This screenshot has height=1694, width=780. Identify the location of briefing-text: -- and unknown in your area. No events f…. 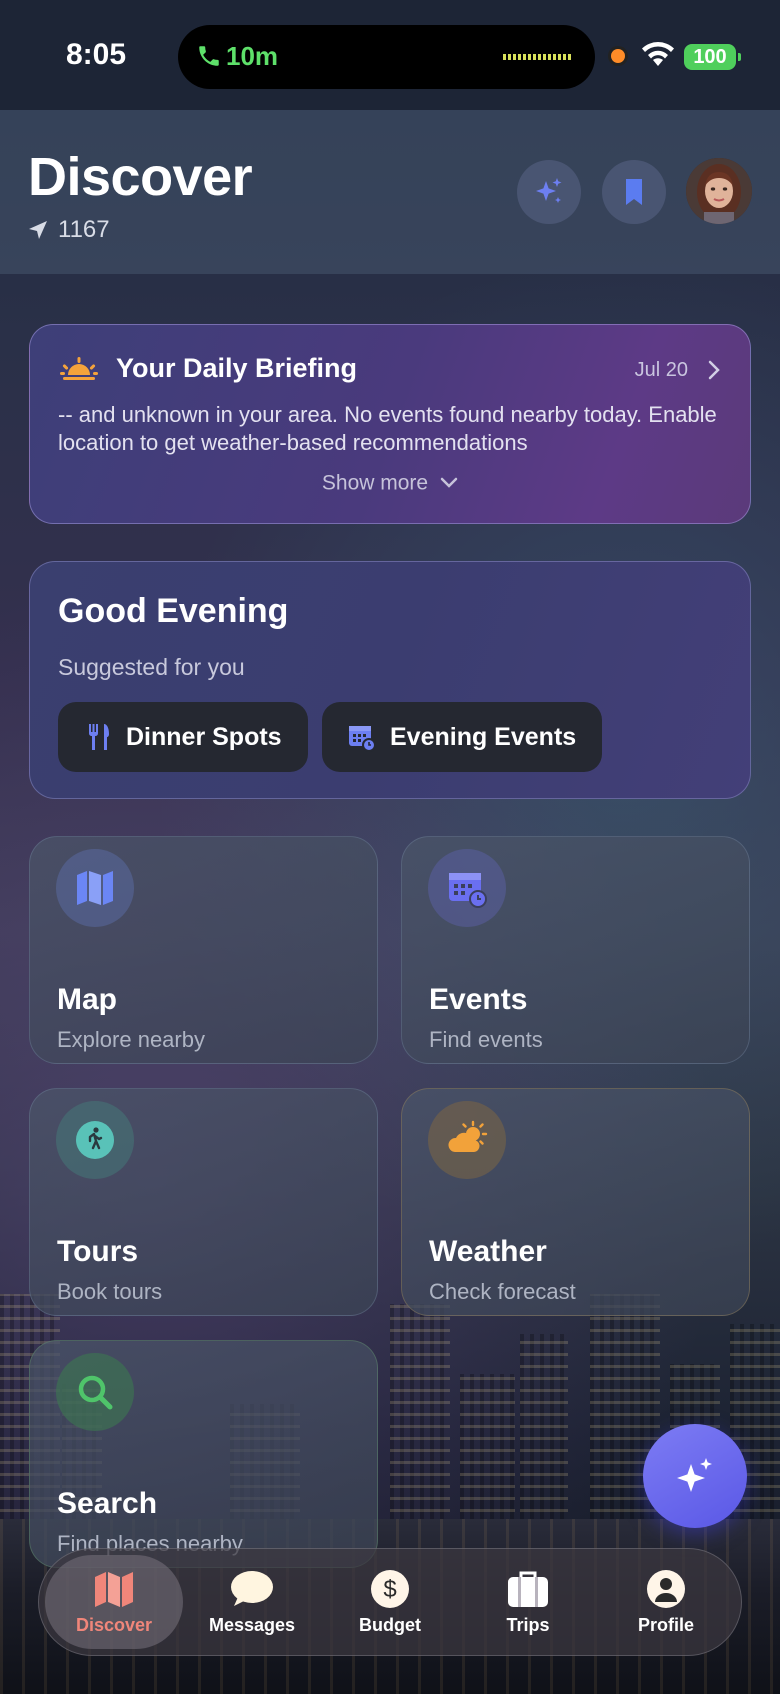
(387, 428).